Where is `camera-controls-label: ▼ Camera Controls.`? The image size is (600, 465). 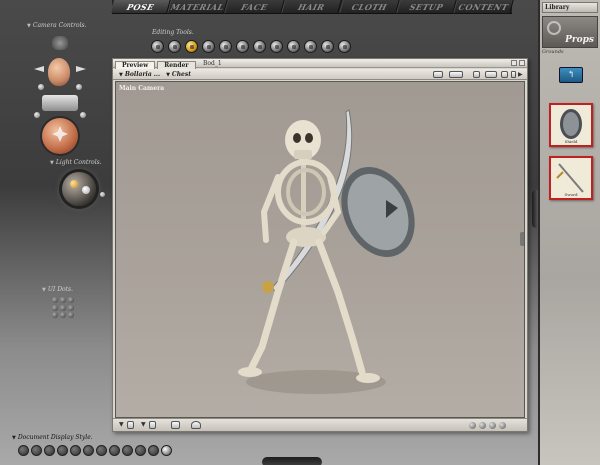 camera-controls-label: ▼ Camera Controls. is located at coordinates (56, 25).